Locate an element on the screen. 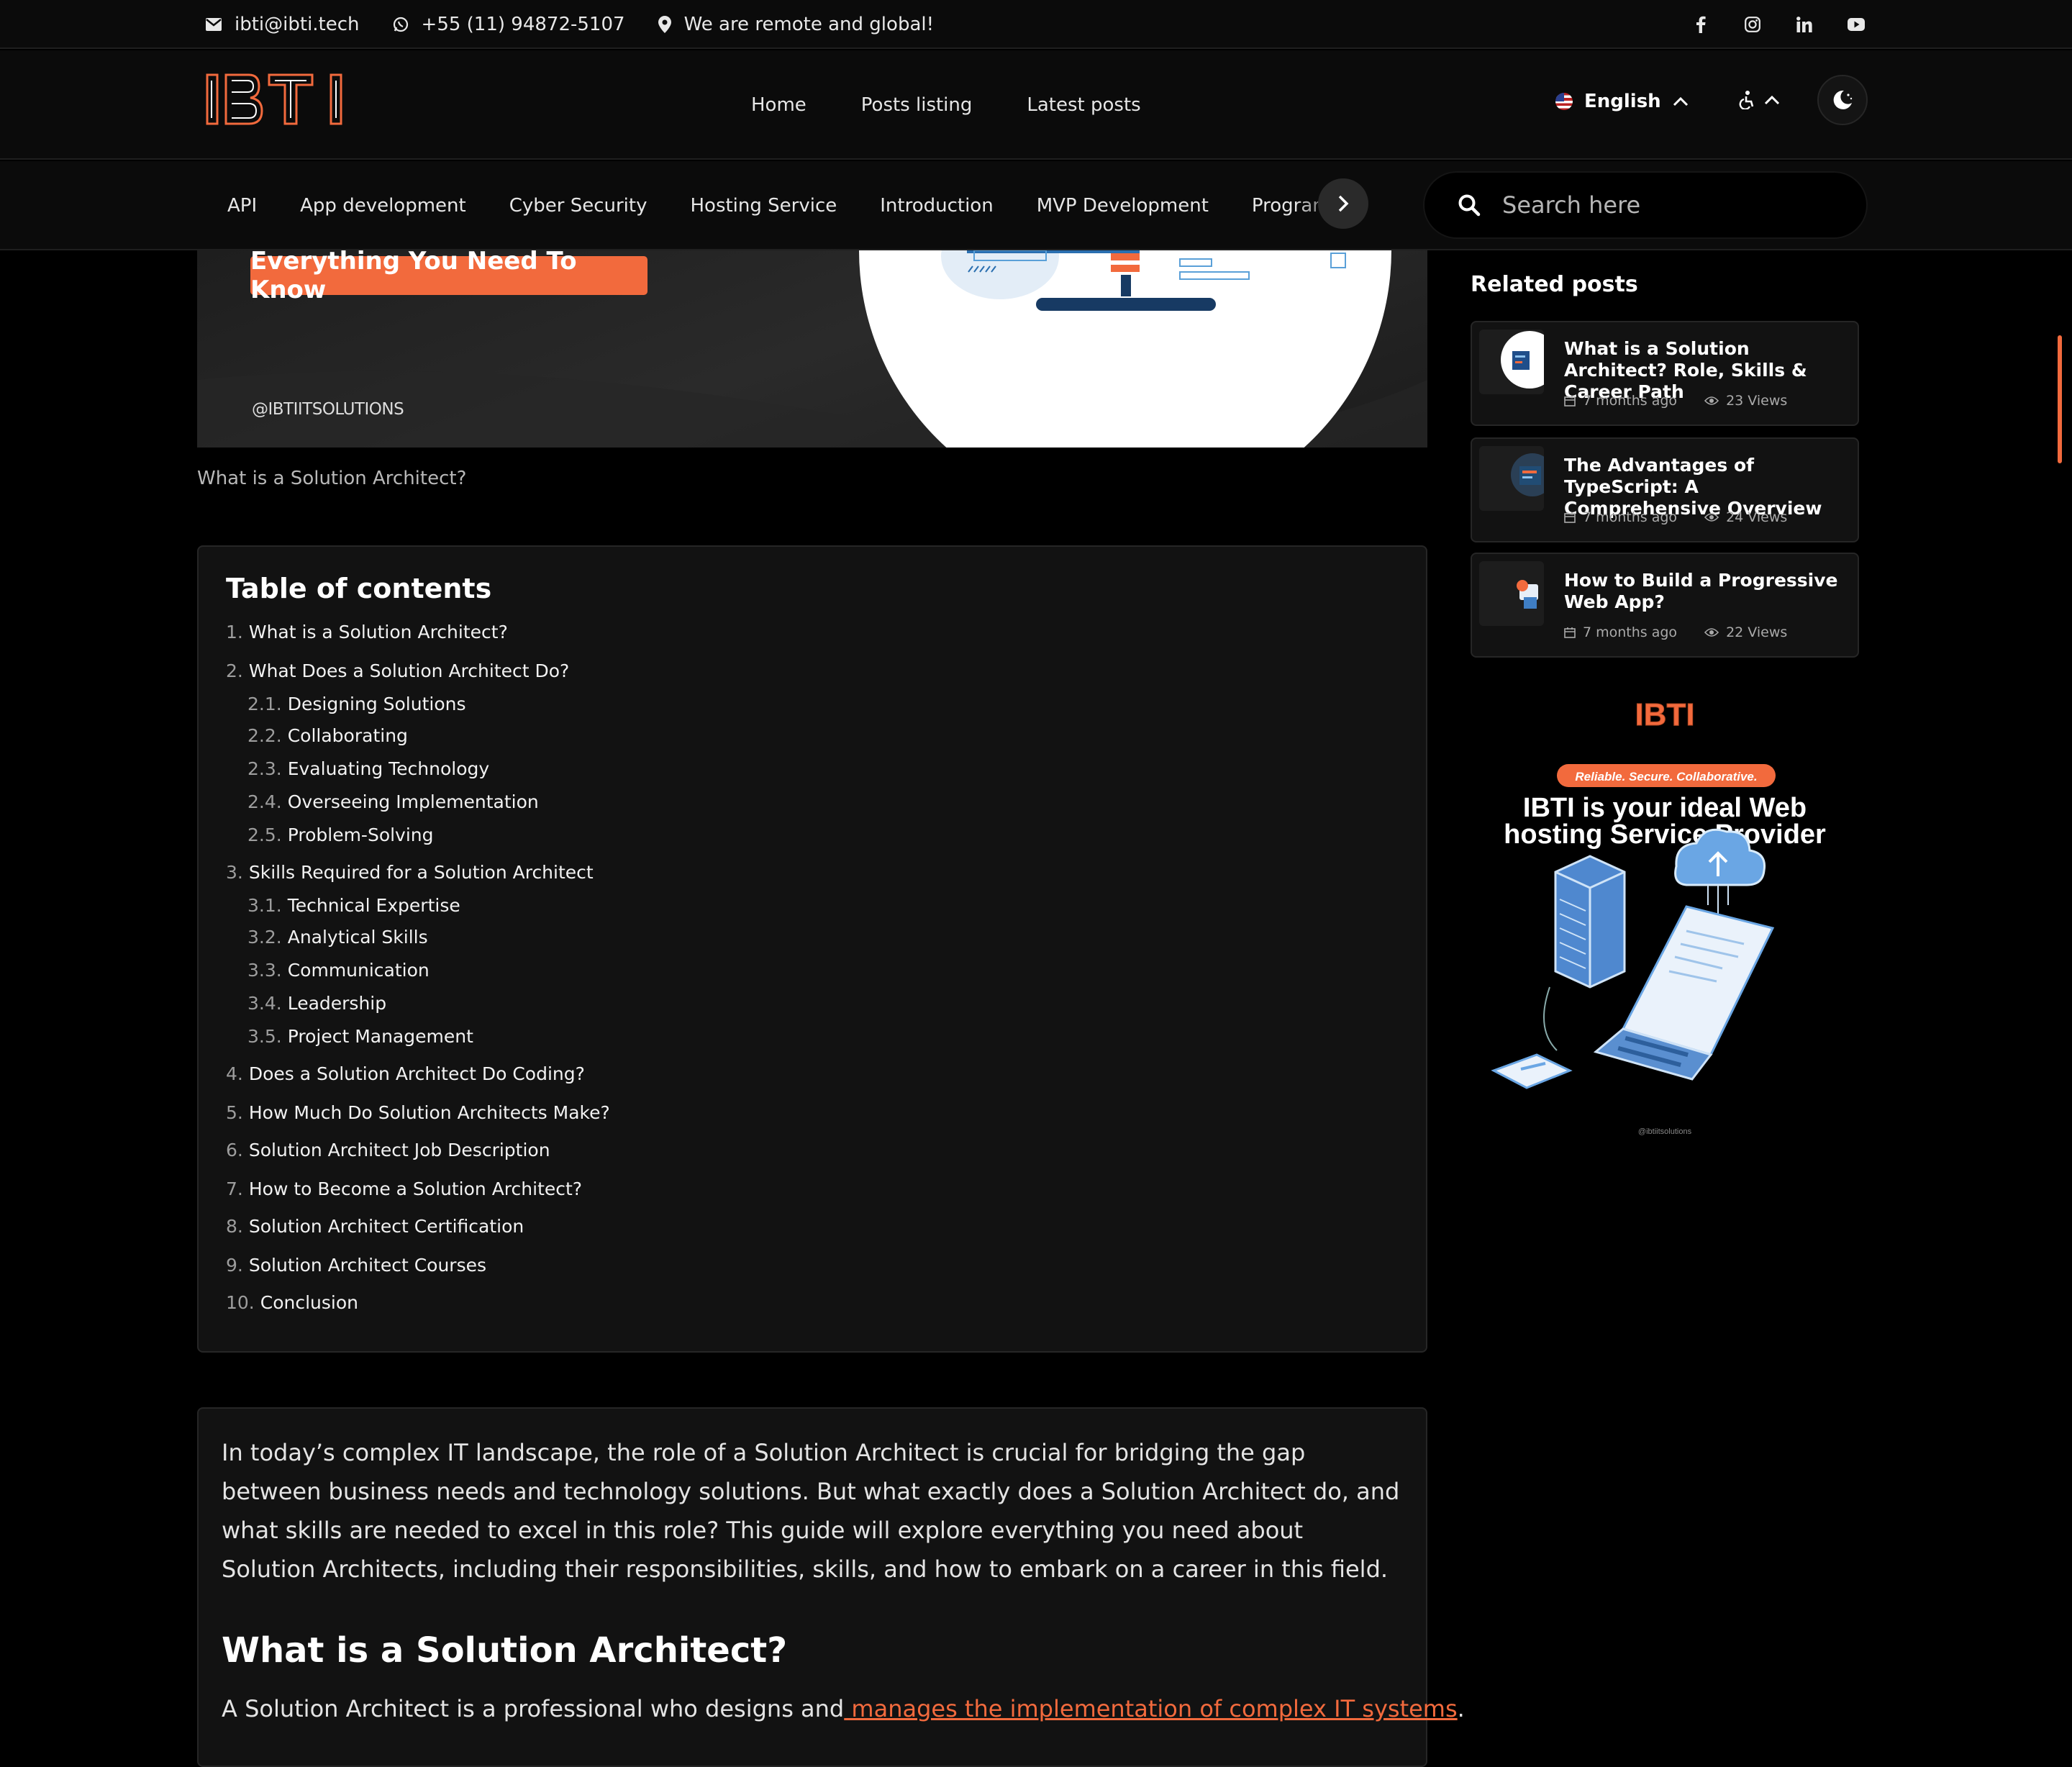 Image resolution: width=2072 pixels, height=1767 pixels. toc-item: 2.4. Overseeing Implementation is located at coordinates (393, 802).